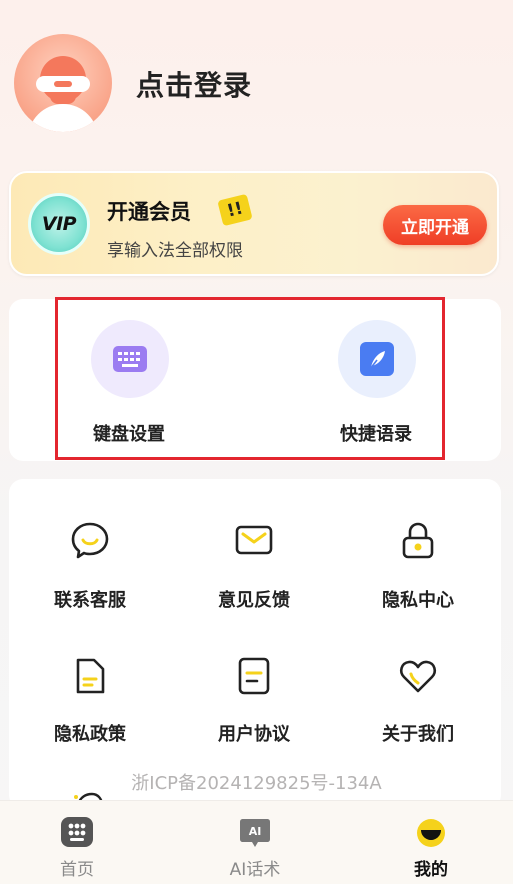  I want to click on icp-record-text: 浙ICP备2024129825号-134A, so click(256, 783).